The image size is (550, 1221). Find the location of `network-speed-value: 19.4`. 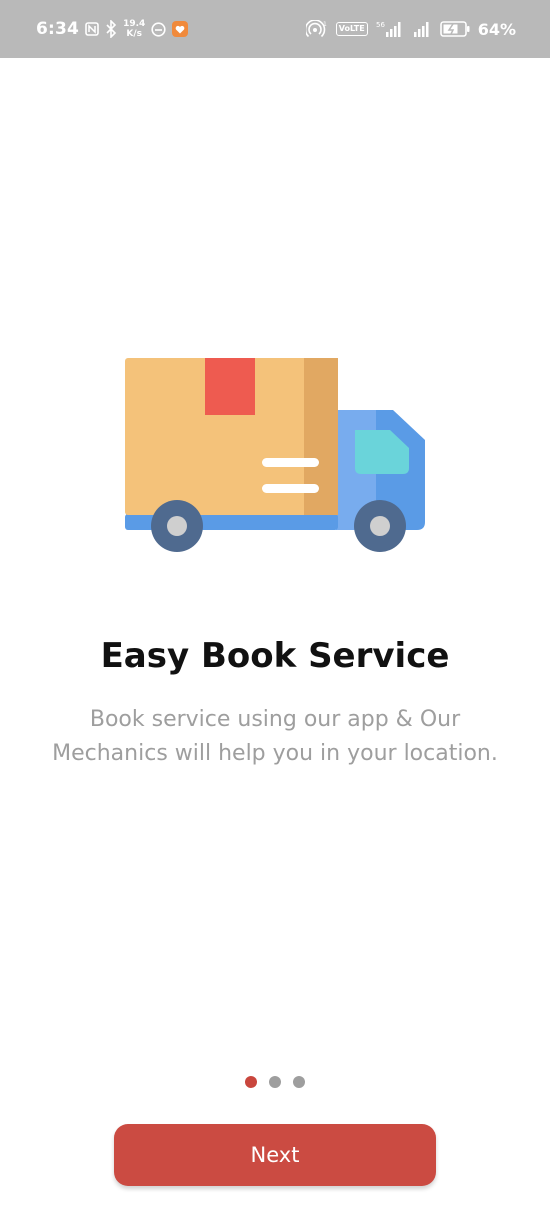

network-speed-value: 19.4 is located at coordinates (134, 24).